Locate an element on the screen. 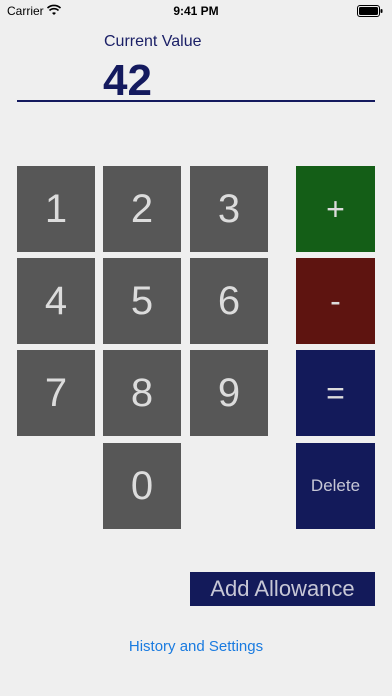 Image resolution: width=392 pixels, height=696 pixels. status-bar: Carrier 9:41 PM is located at coordinates (196, 11).